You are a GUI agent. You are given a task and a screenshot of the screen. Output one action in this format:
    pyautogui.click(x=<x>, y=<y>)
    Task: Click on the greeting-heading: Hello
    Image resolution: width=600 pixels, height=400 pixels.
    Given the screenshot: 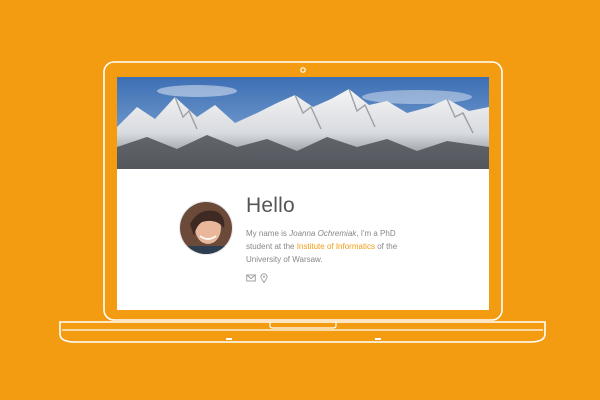 What is the action you would take?
    pyautogui.click(x=270, y=205)
    